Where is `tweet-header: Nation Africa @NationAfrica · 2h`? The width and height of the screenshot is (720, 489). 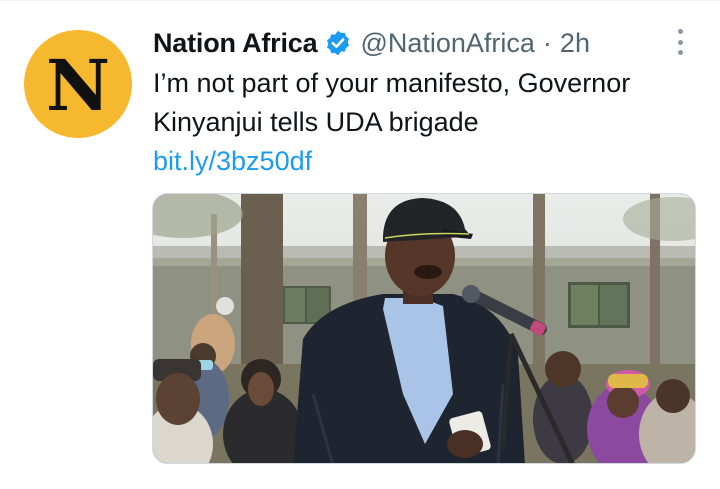
tweet-header: Nation Africa @NationAfrica · 2h is located at coordinates (371, 43).